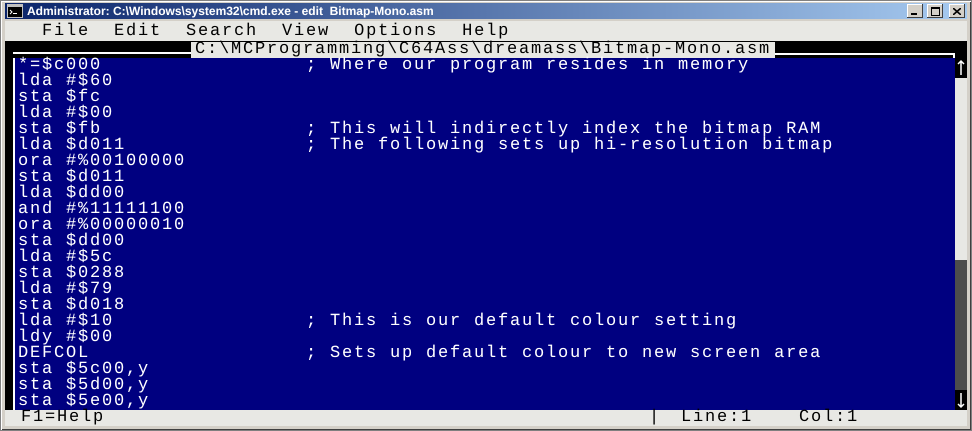 This screenshot has width=972, height=431. What do you see at coordinates (396, 32) in the screenshot?
I see `menu-item: Options` at bounding box center [396, 32].